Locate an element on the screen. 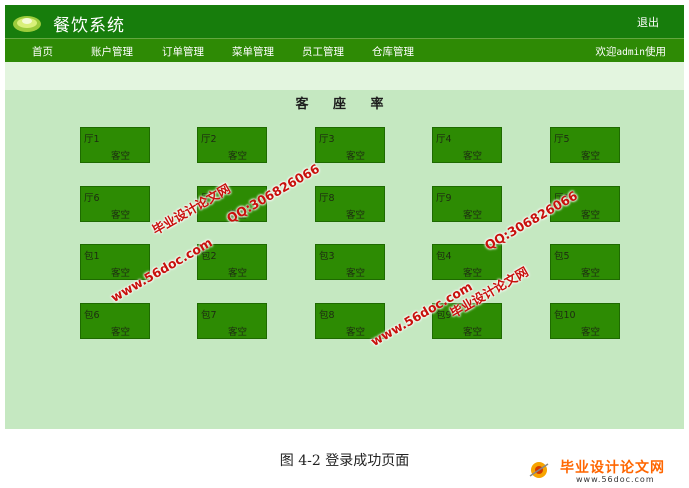 The height and width of the screenshot is (488, 689). table-name: 厅1 is located at coordinates (92, 139).